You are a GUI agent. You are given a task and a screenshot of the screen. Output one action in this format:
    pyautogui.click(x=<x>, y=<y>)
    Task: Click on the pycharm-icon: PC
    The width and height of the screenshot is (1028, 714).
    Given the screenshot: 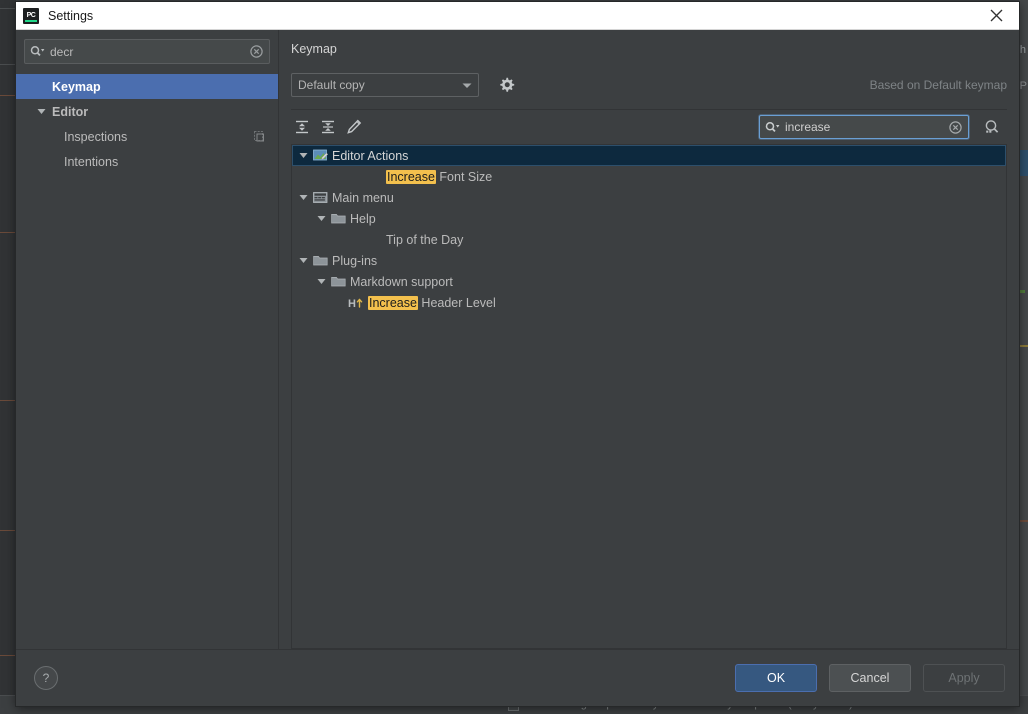 What is the action you would take?
    pyautogui.click(x=31, y=15)
    